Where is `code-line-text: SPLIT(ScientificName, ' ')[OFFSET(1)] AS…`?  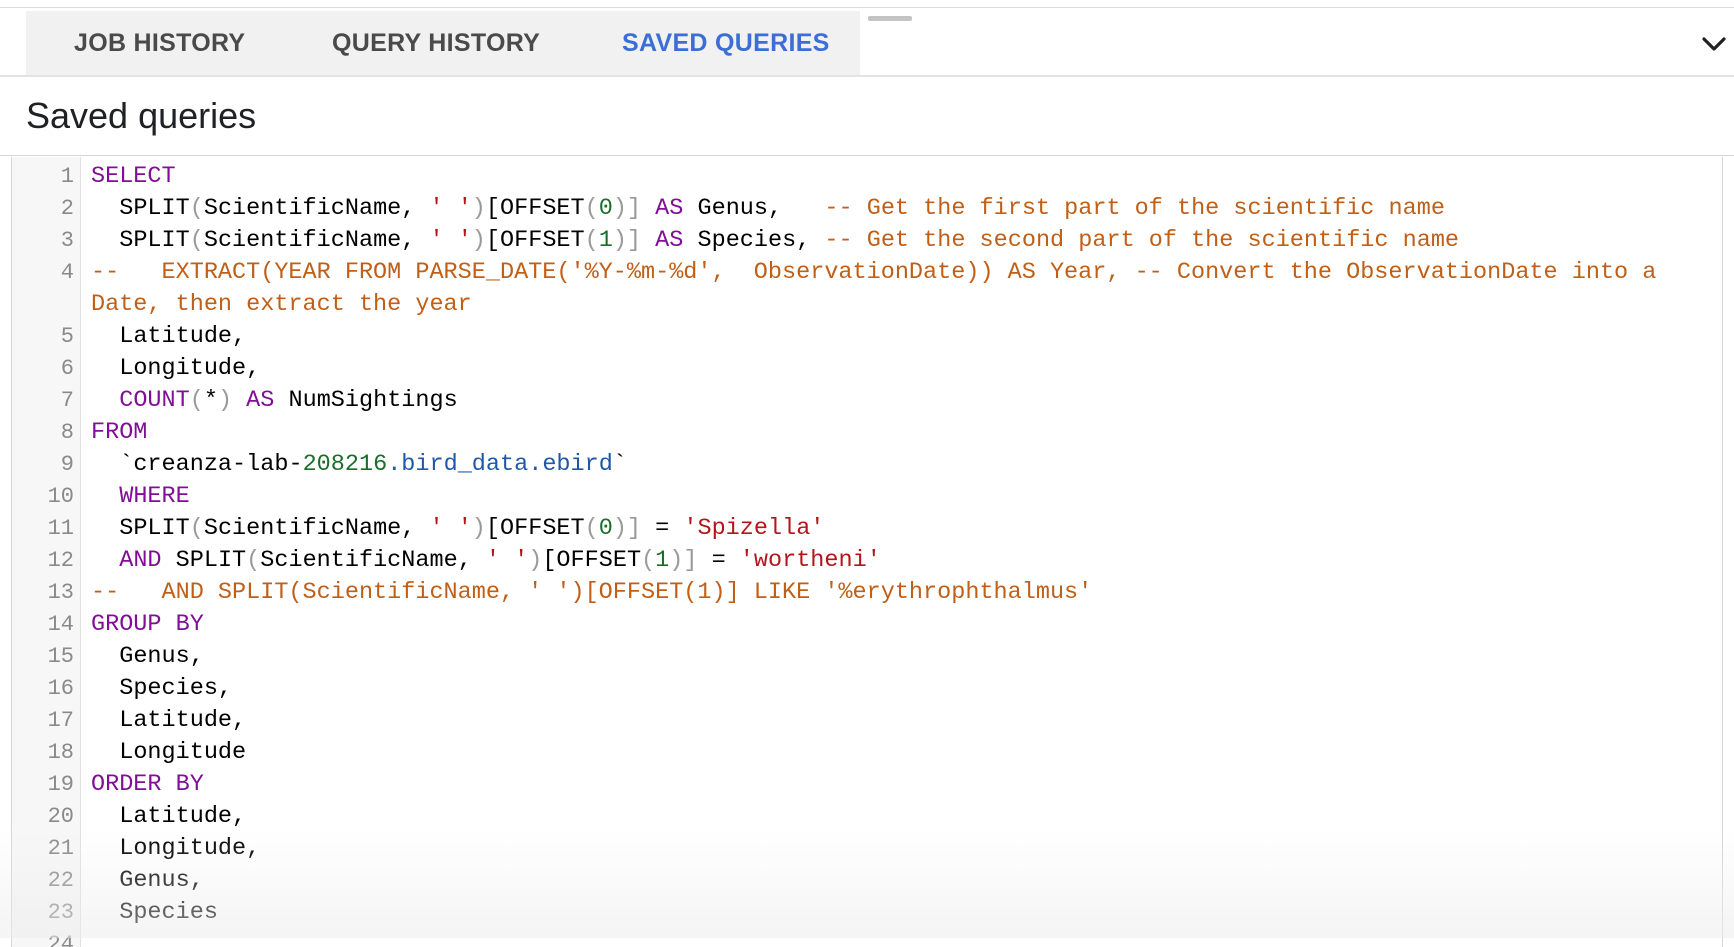 code-line-text: SPLIT(ScientificName, ' ')[OFFSET(1)] AS… is located at coordinates (896, 241).